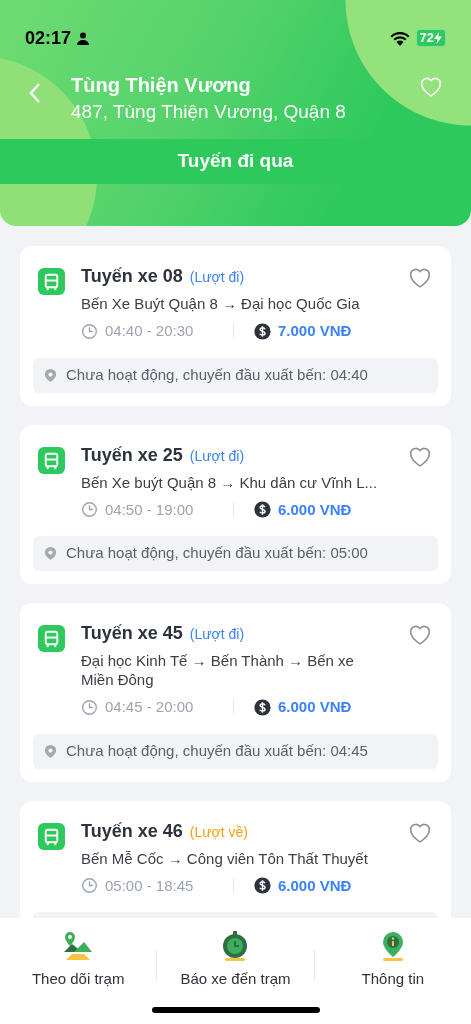  I want to click on route-name: Tuyến xe 08, so click(132, 276).